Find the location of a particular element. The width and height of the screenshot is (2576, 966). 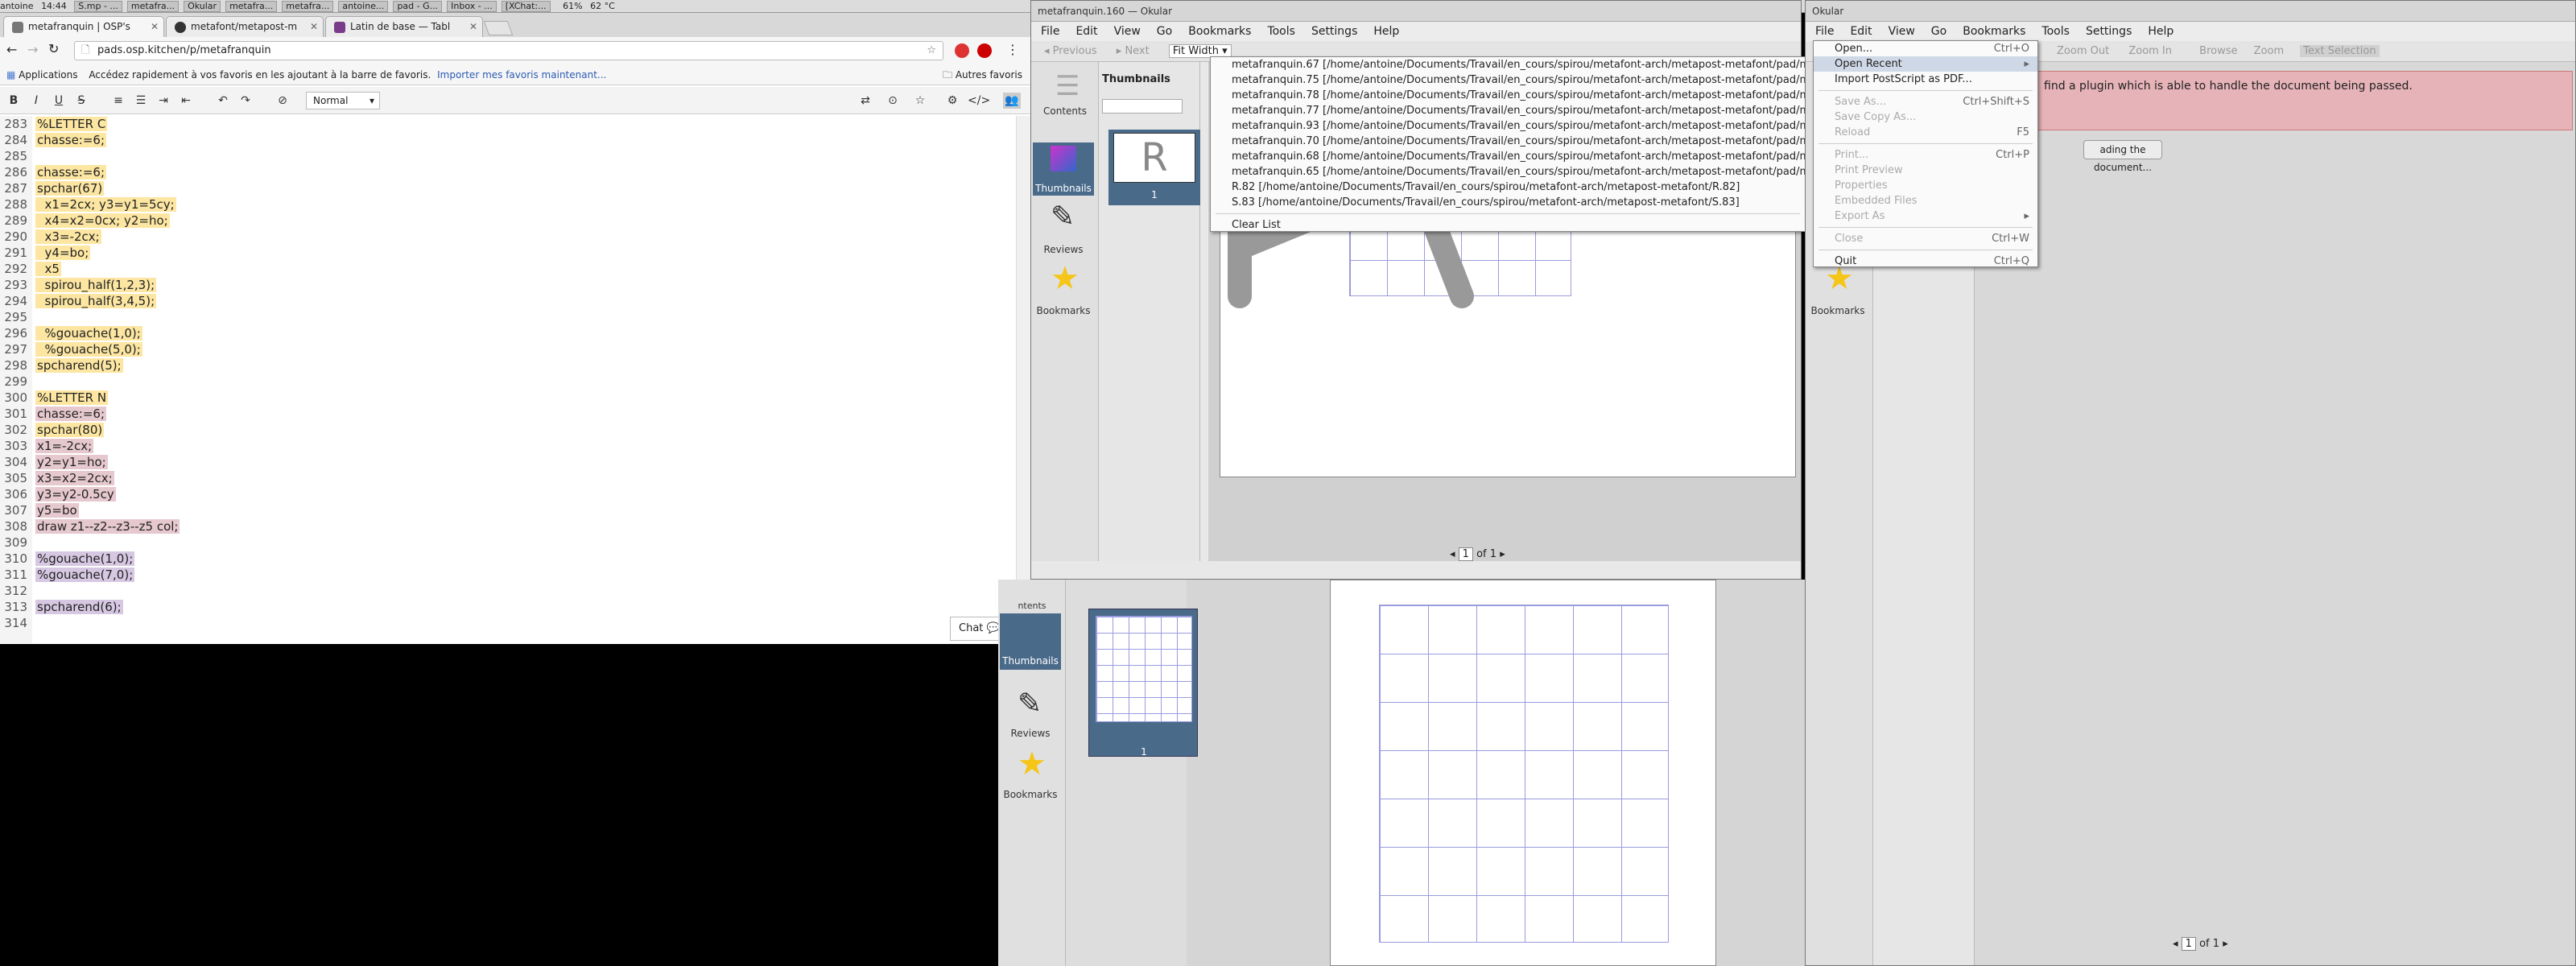

code-line: y3=y2-0.5cy is located at coordinates (518, 494).